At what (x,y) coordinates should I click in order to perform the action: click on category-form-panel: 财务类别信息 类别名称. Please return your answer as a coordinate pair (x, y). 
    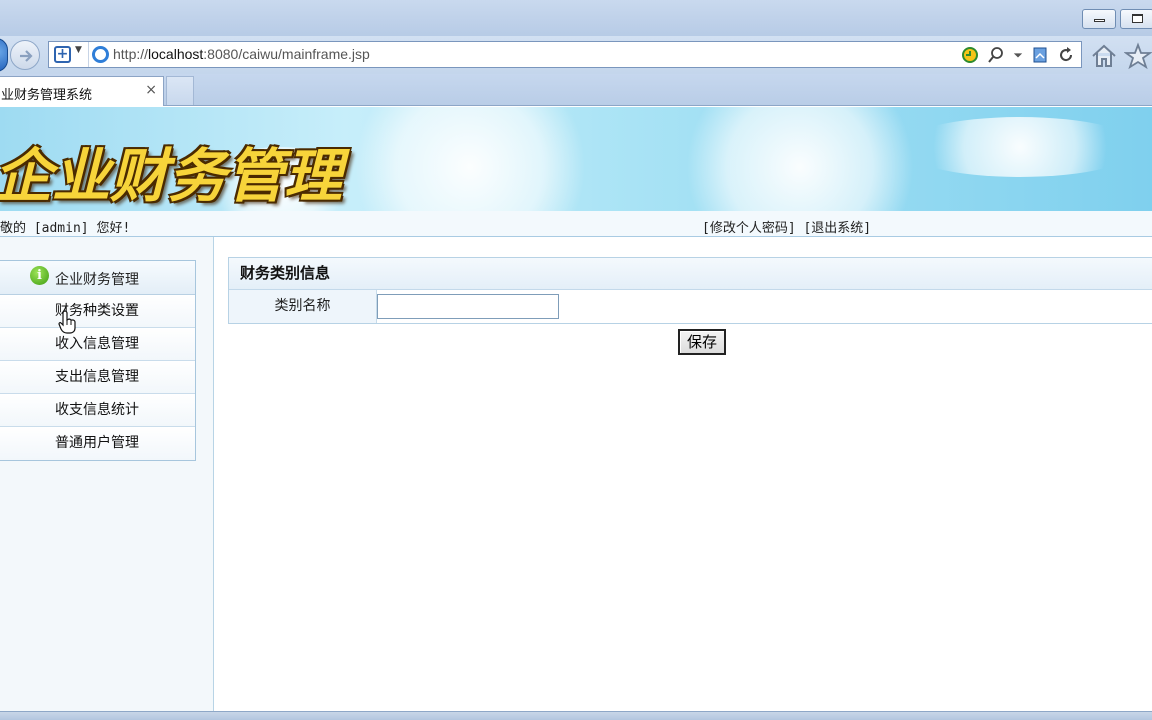
    Looking at the image, I should click on (690, 290).